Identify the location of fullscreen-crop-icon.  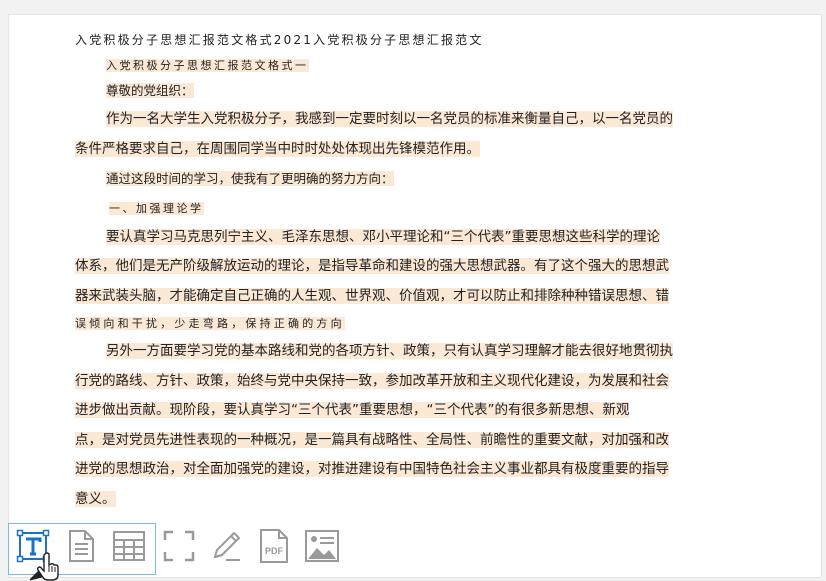
(179, 546).